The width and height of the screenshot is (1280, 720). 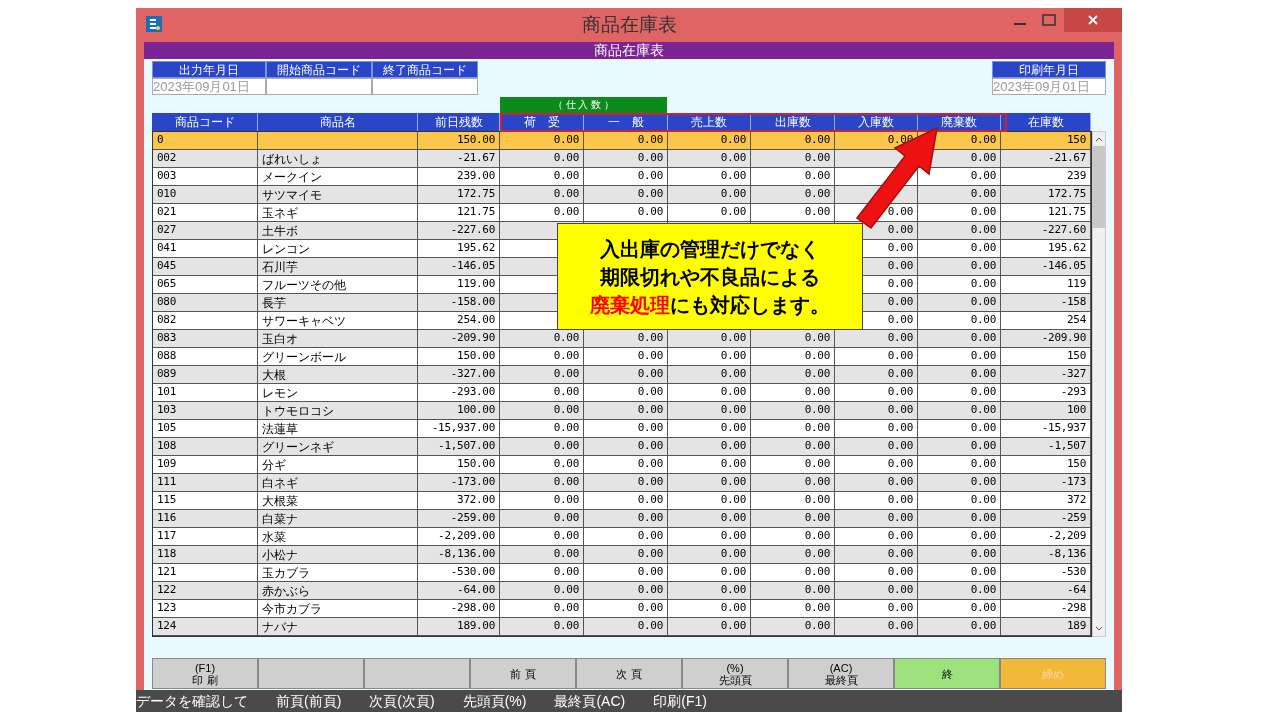 What do you see at coordinates (1073, 572) in the screenshot?
I see `table-cell: -530` at bounding box center [1073, 572].